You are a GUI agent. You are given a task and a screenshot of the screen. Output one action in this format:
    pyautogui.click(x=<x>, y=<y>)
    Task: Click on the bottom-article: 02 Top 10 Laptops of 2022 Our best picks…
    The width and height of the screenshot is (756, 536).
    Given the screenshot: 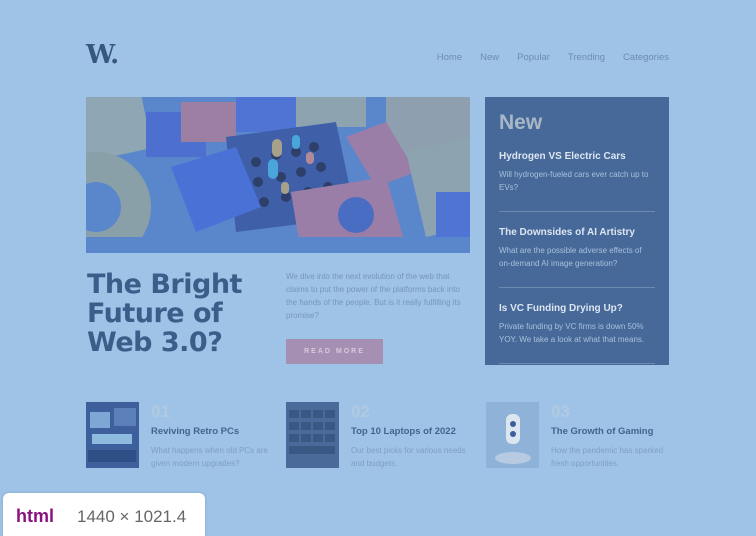 What is the action you would take?
    pyautogui.click(x=381, y=437)
    